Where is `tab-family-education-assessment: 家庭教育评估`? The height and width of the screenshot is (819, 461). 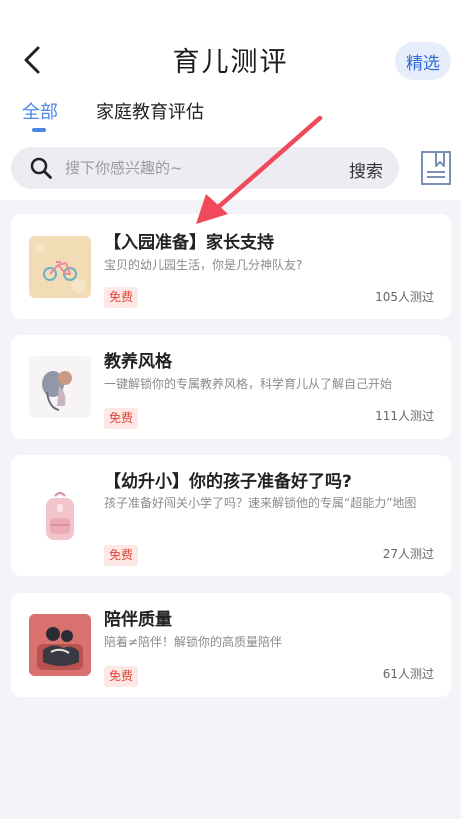 tab-family-education-assessment: 家庭教育评估 is located at coordinates (150, 111).